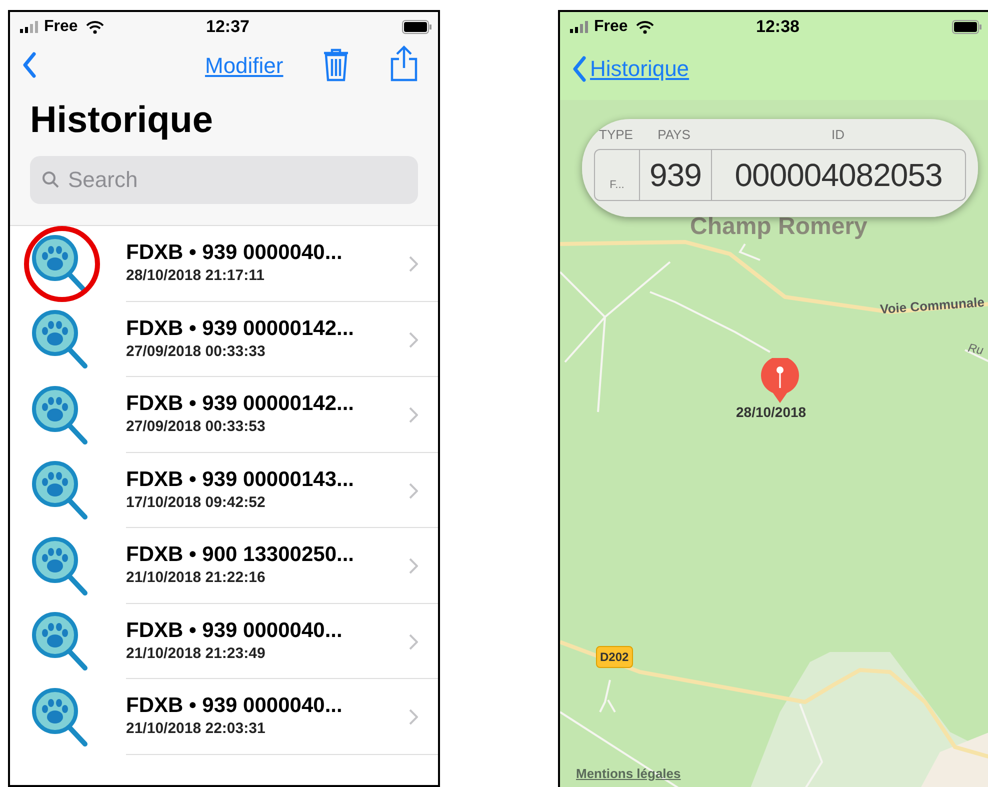 This screenshot has height=787, width=988. Describe the element at coordinates (196, 729) in the screenshot. I see `row-date: 21/10/2018 22:03:31` at that location.